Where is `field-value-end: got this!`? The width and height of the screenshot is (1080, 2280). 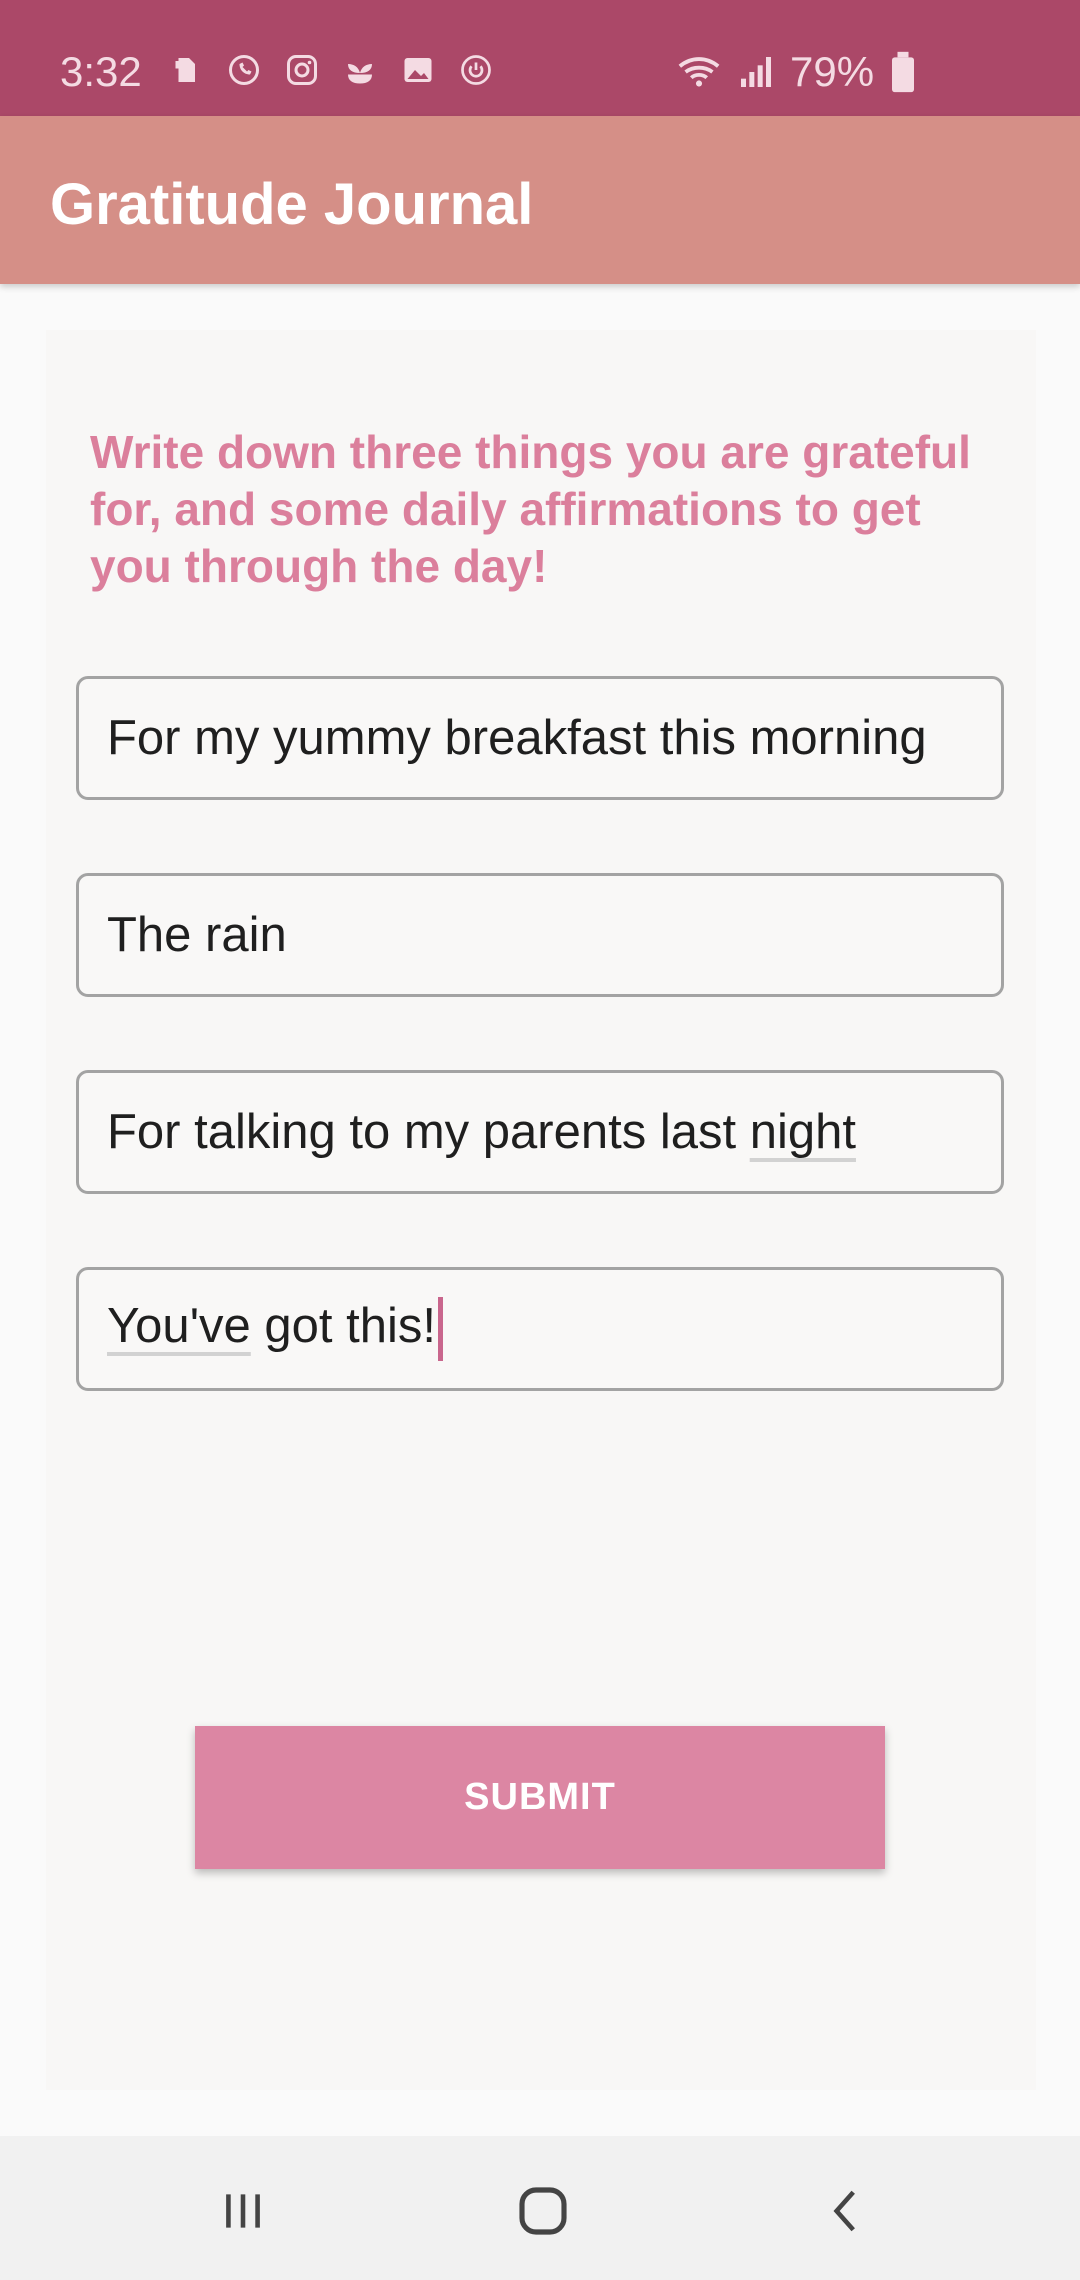 field-value-end: got this! is located at coordinates (343, 1325).